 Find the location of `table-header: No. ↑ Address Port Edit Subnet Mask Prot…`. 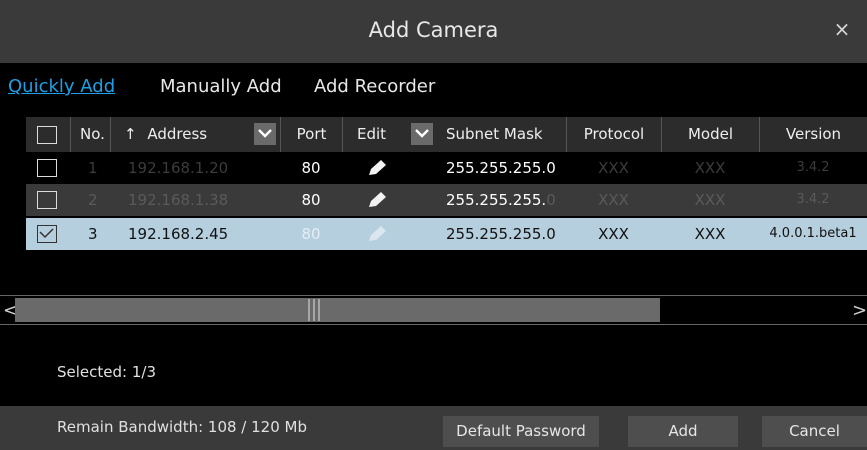

table-header: No. ↑ Address Port Edit Subnet Mask Prot… is located at coordinates (446, 134).